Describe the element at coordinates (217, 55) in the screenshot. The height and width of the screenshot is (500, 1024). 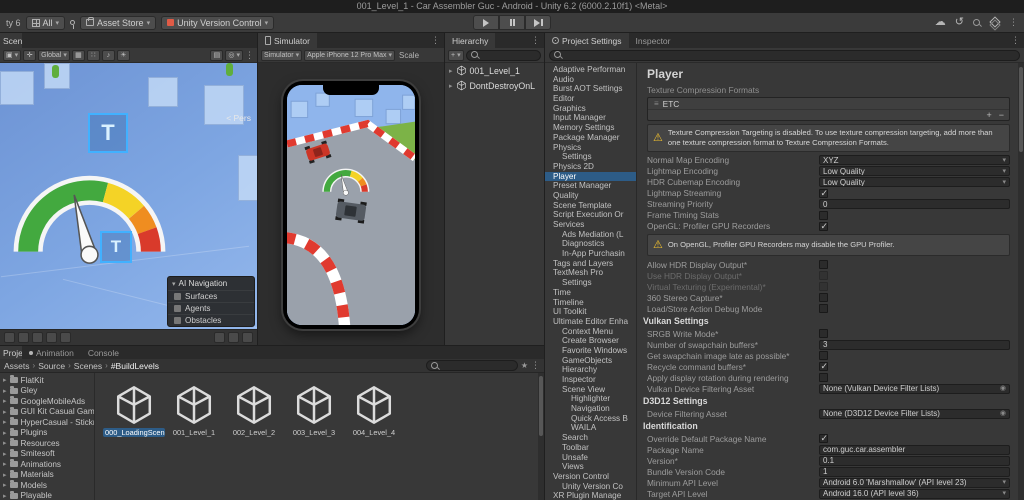
I see `camera-icon: ▤` at that location.